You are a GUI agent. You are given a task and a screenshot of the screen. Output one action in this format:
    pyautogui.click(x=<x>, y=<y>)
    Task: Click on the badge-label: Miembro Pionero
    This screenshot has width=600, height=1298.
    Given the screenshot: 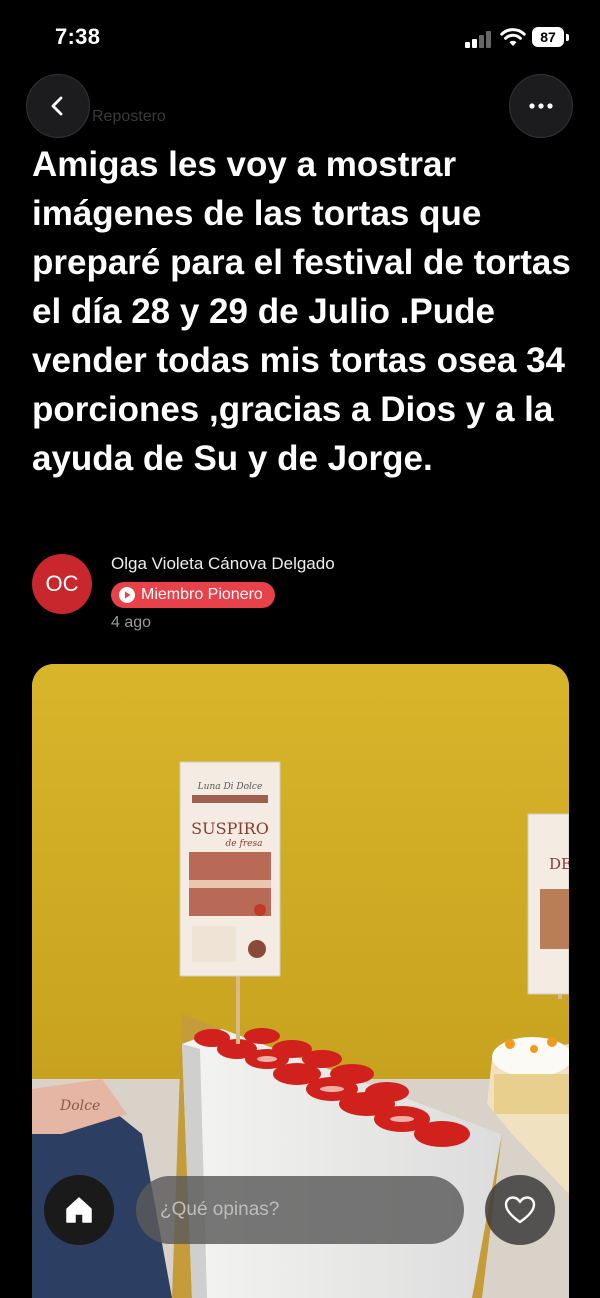 What is the action you would take?
    pyautogui.click(x=202, y=594)
    